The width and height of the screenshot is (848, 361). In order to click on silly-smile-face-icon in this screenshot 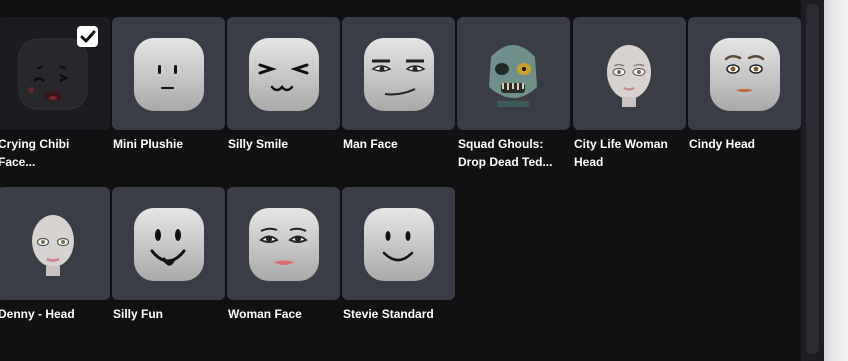, I will do `click(284, 74)`.